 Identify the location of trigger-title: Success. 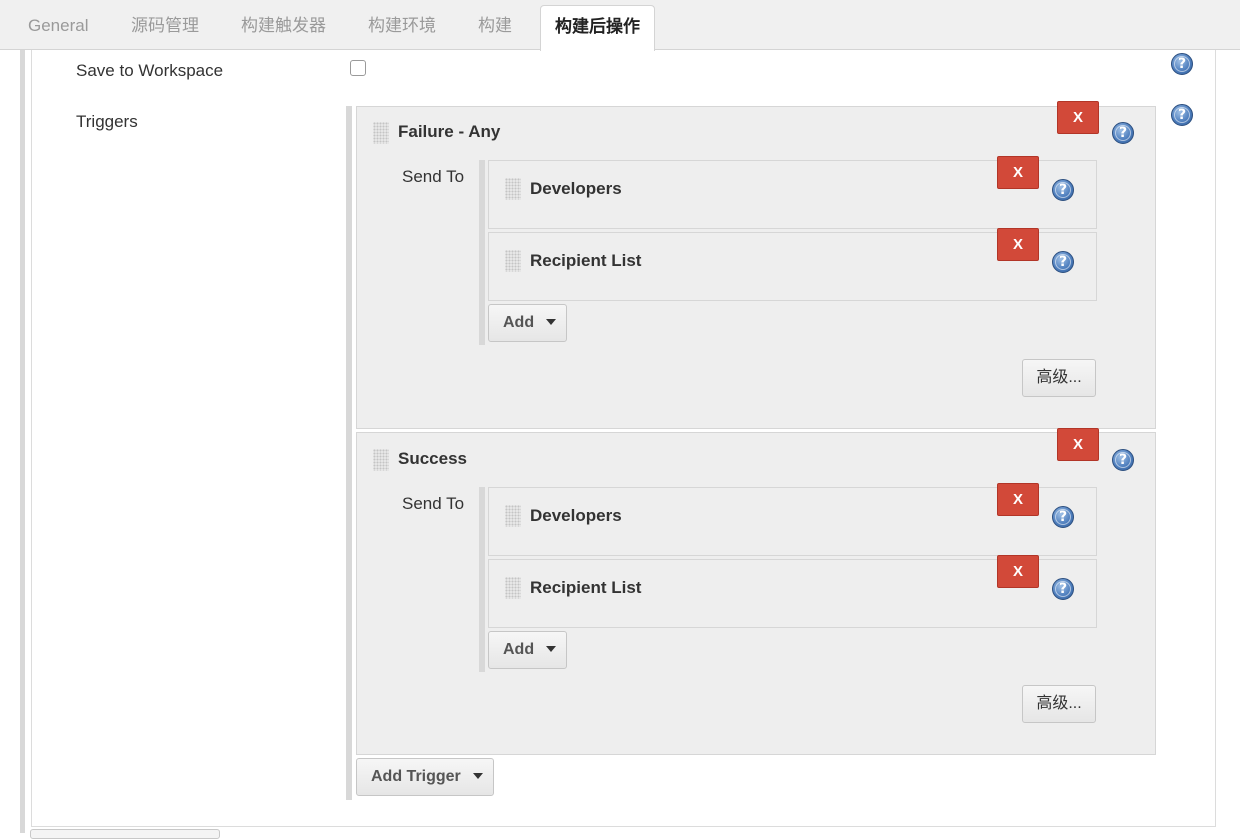
(432, 458).